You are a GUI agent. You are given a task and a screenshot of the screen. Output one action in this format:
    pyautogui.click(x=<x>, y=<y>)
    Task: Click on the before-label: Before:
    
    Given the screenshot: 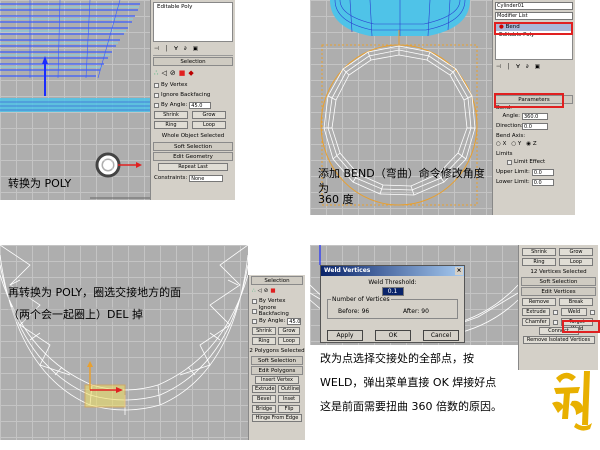 What is the action you would take?
    pyautogui.click(x=349, y=311)
    